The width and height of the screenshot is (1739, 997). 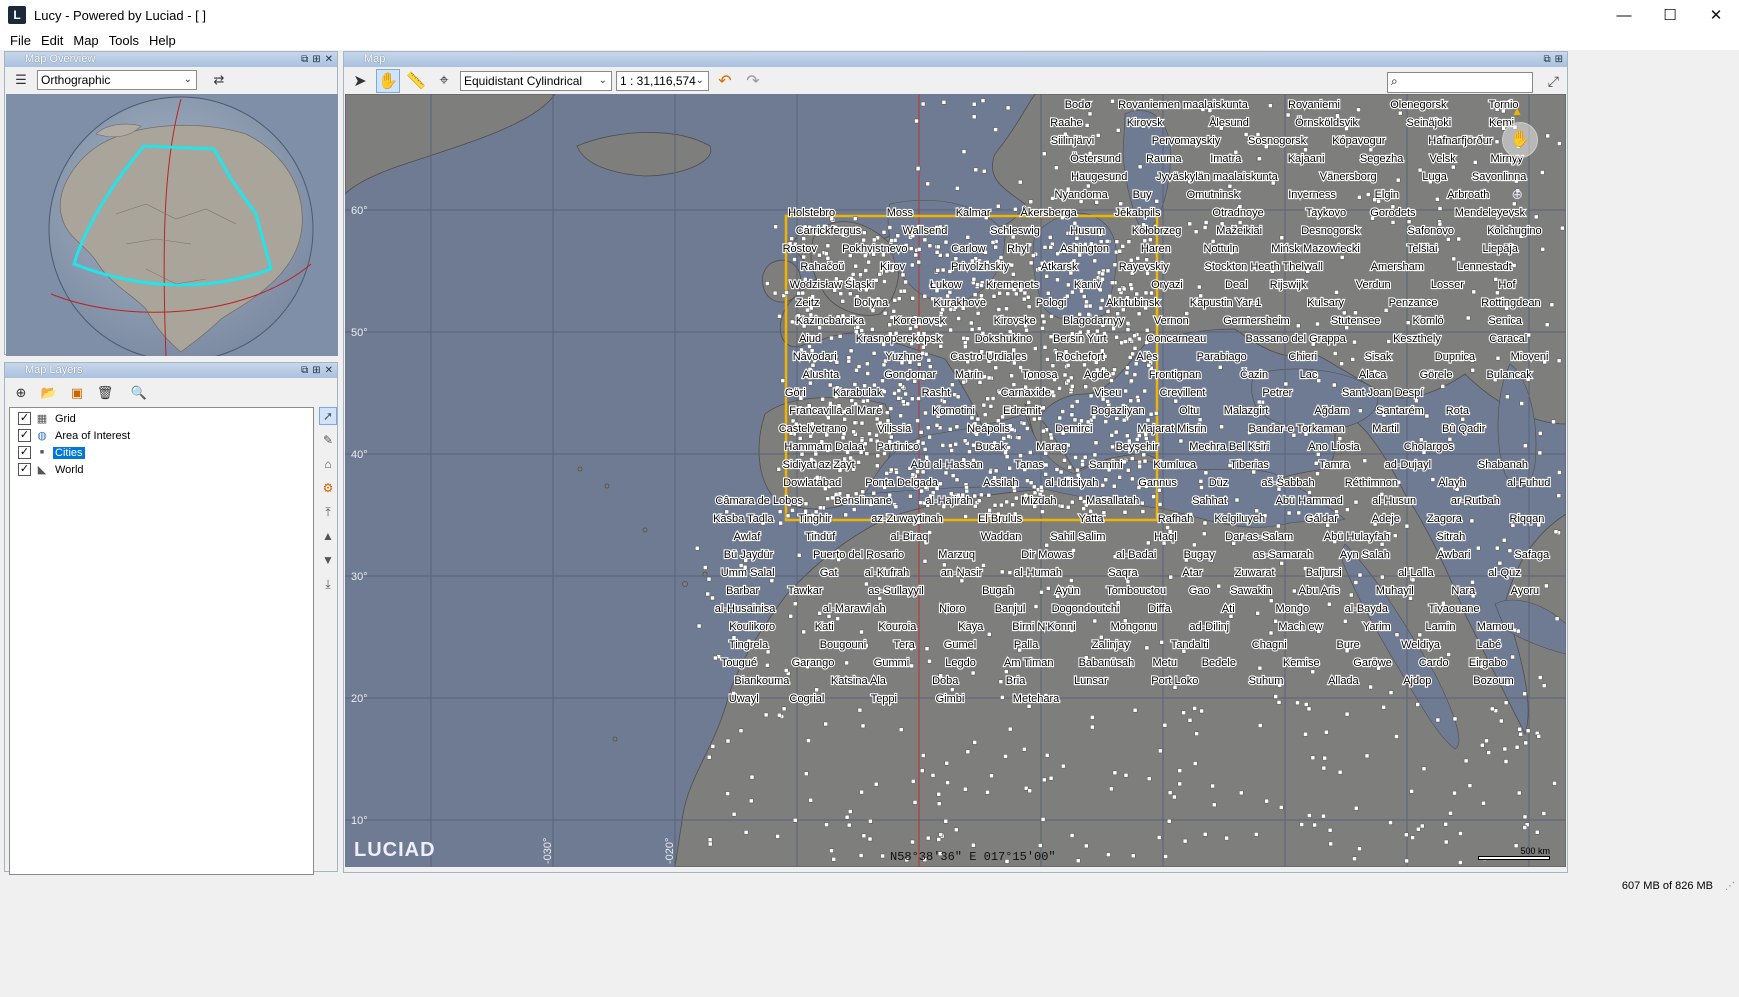 I want to click on label-tag-icon: ⌂, so click(x=328, y=464).